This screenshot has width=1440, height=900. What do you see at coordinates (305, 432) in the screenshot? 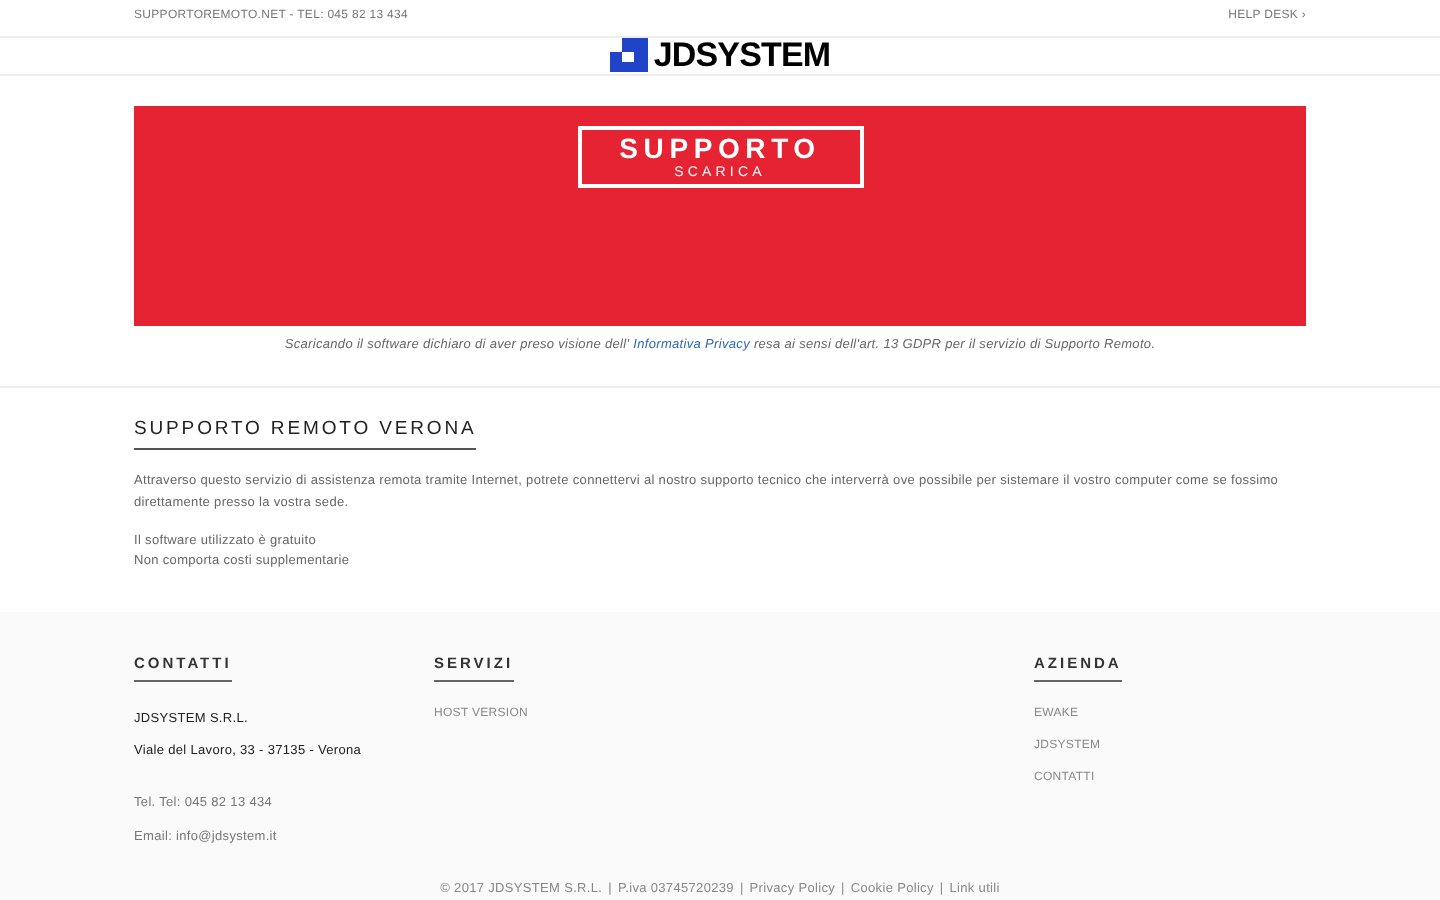
I see `section-heading: SUPPORTO REMOTO VERONA` at bounding box center [305, 432].